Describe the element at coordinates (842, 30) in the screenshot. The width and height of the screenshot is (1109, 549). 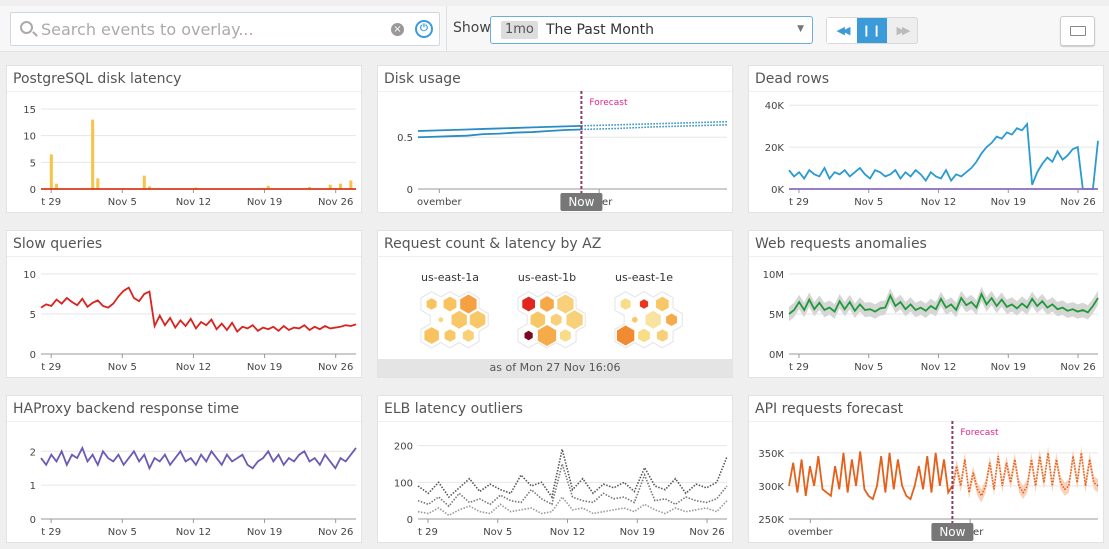
I see `rewind-icon: ◀◀` at that location.